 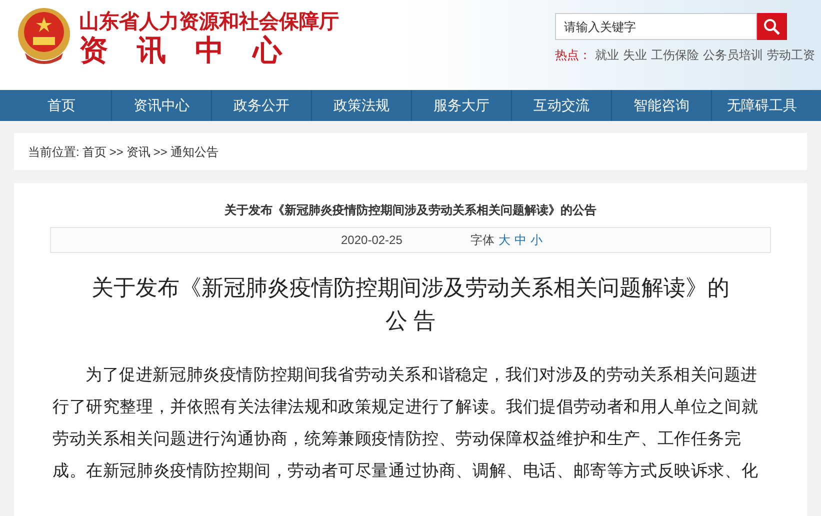 I want to click on font-size-link: 小, so click(x=536, y=240).